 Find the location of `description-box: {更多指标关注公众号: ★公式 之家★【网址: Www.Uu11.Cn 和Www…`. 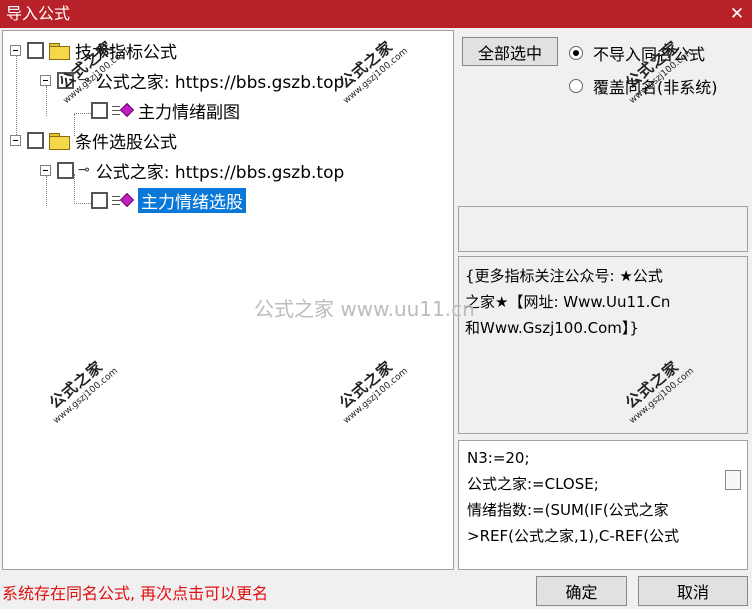

description-box: {更多指标关注公众号: ★公式 之家★【网址: Www.Uu11.Cn 和Www… is located at coordinates (603, 345).